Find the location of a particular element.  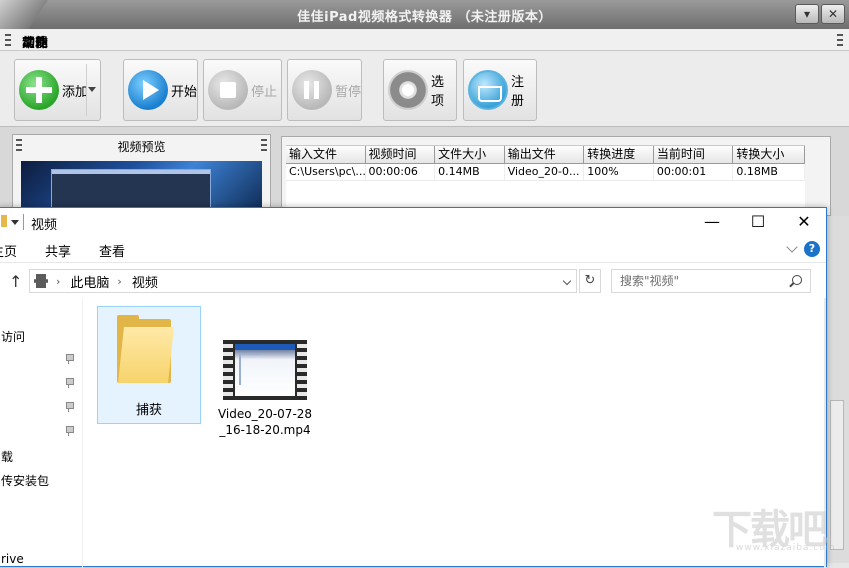

close-button: ✕ is located at coordinates (833, 14).